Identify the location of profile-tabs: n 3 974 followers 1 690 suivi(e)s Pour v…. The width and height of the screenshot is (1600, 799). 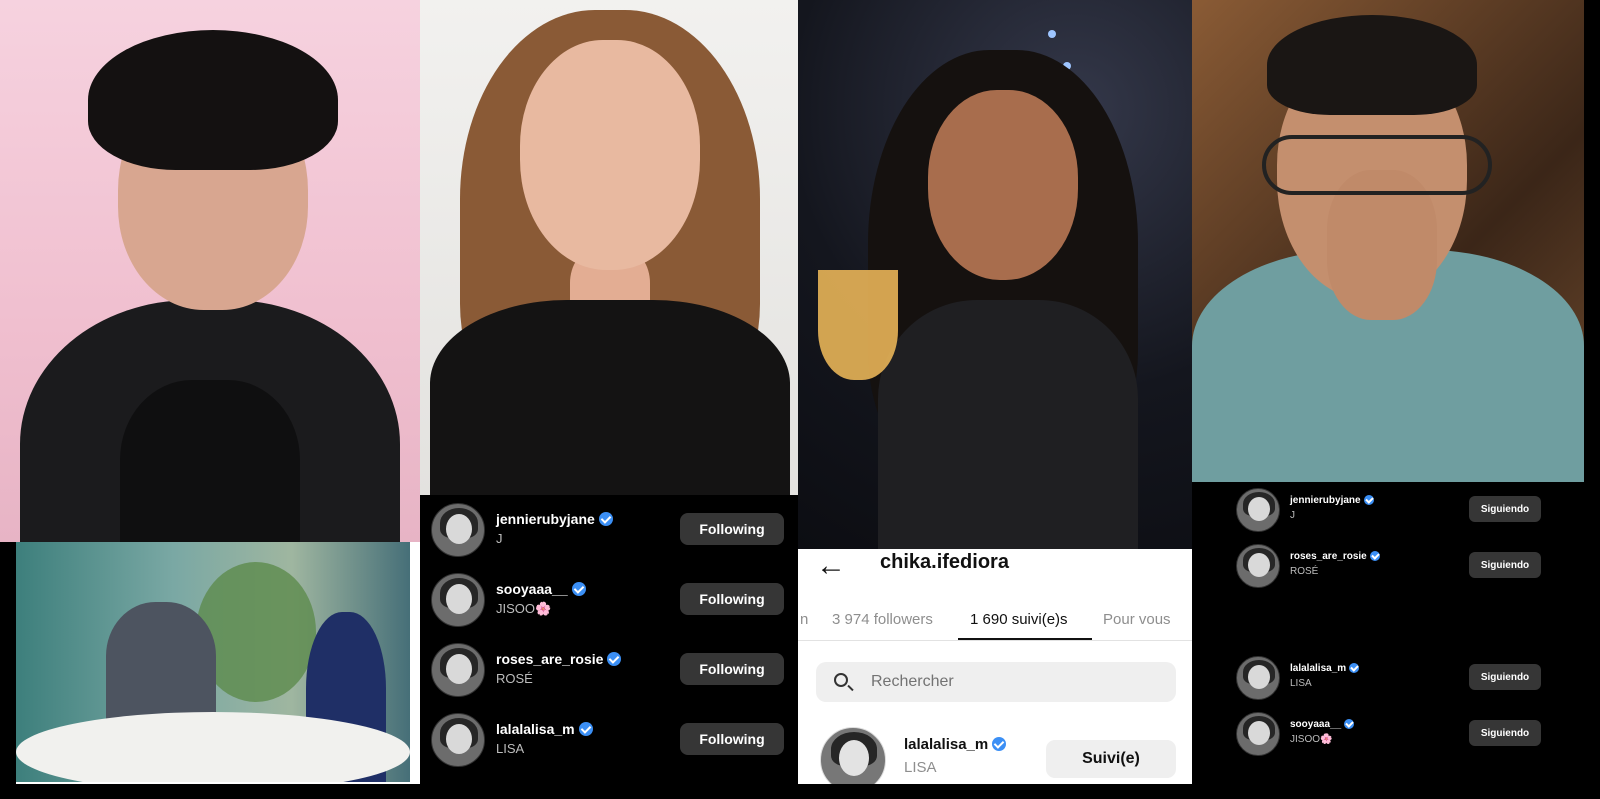
(995, 619).